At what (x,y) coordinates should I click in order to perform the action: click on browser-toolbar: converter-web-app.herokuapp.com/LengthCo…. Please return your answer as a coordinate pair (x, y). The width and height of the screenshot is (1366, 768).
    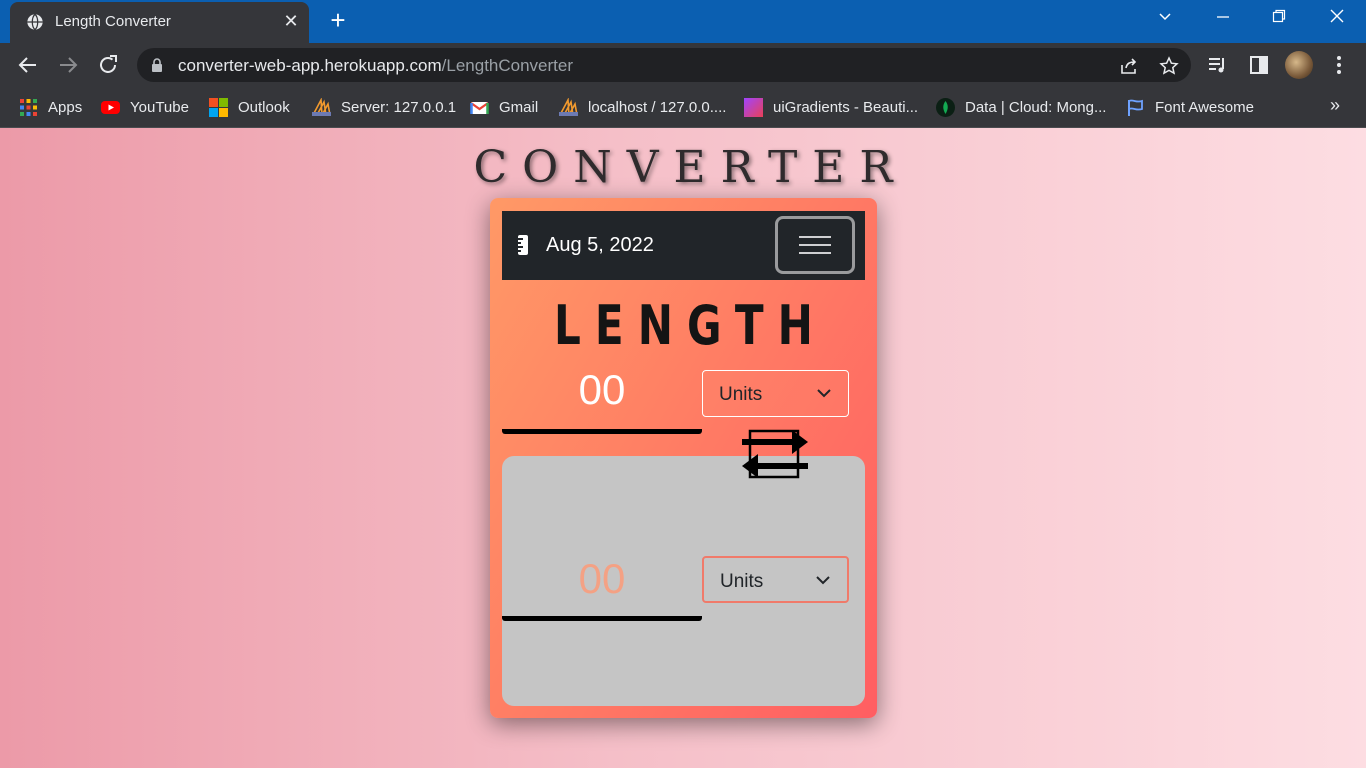
    Looking at the image, I should click on (683, 65).